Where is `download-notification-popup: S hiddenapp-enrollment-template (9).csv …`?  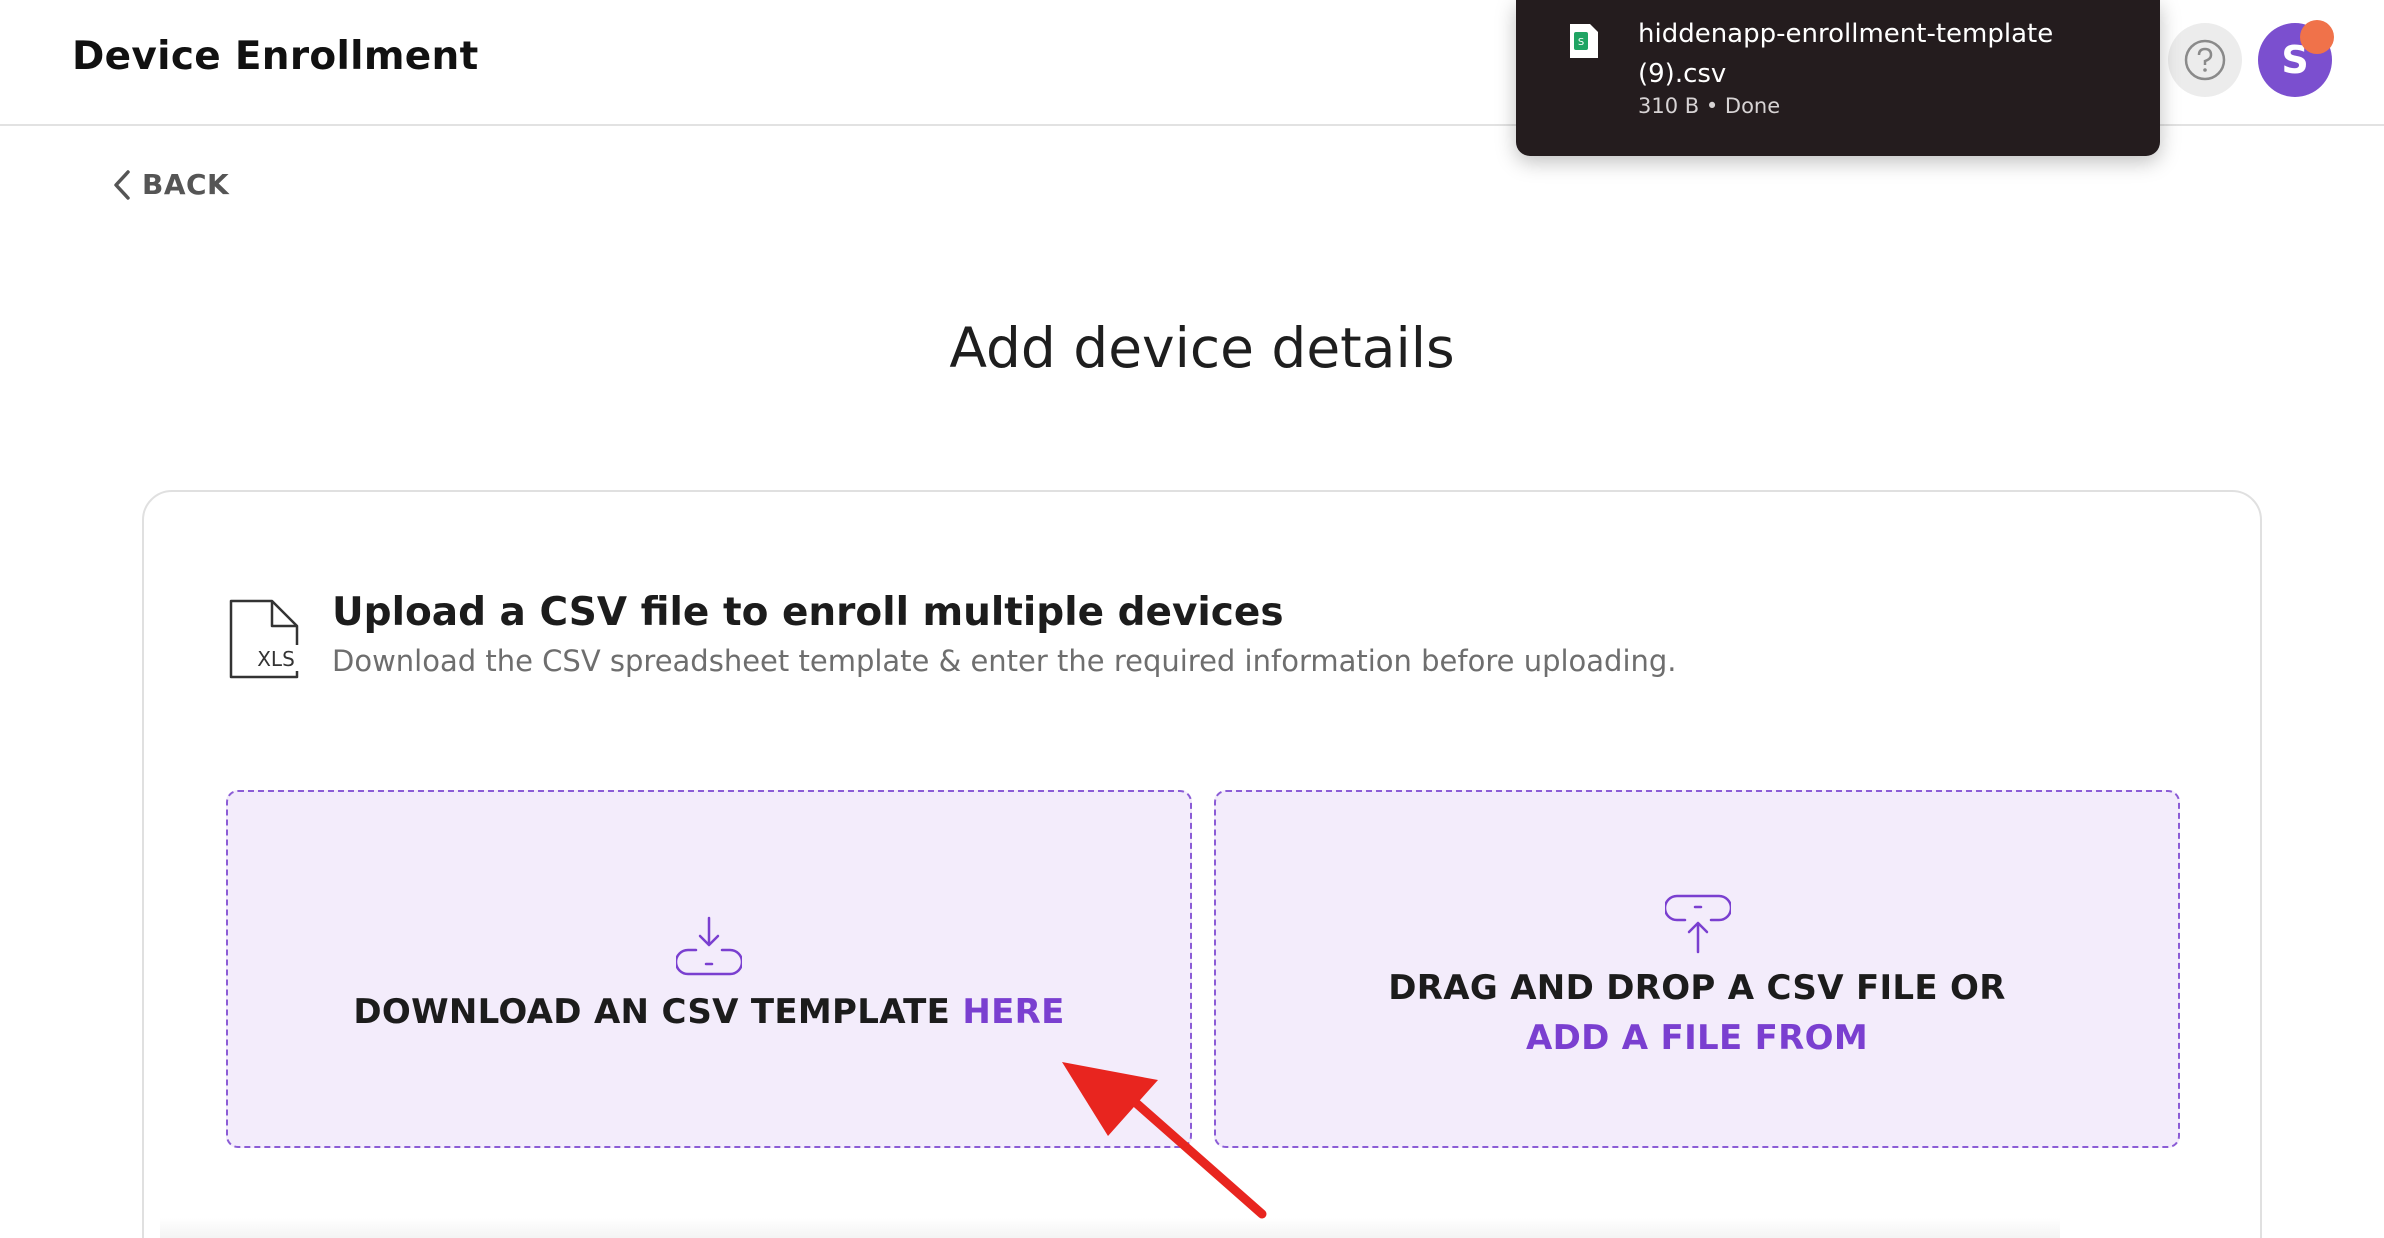 download-notification-popup: S hiddenapp-enrollment-template (9).csv … is located at coordinates (1838, 78).